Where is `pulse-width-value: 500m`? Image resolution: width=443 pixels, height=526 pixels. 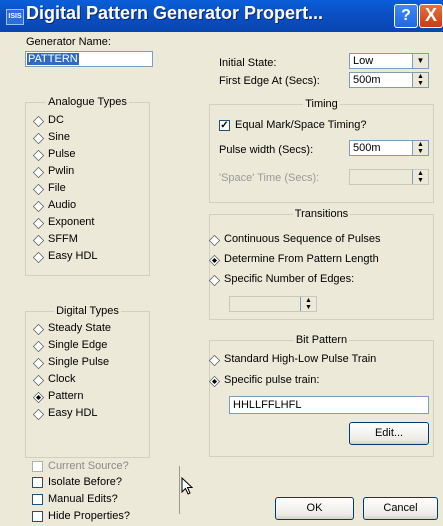 pulse-width-value: 500m is located at coordinates (367, 148).